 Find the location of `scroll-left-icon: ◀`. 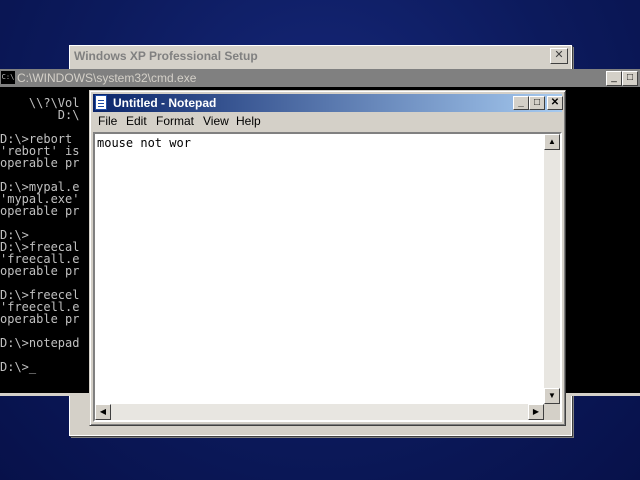

scroll-left-icon: ◀ is located at coordinates (103, 412).